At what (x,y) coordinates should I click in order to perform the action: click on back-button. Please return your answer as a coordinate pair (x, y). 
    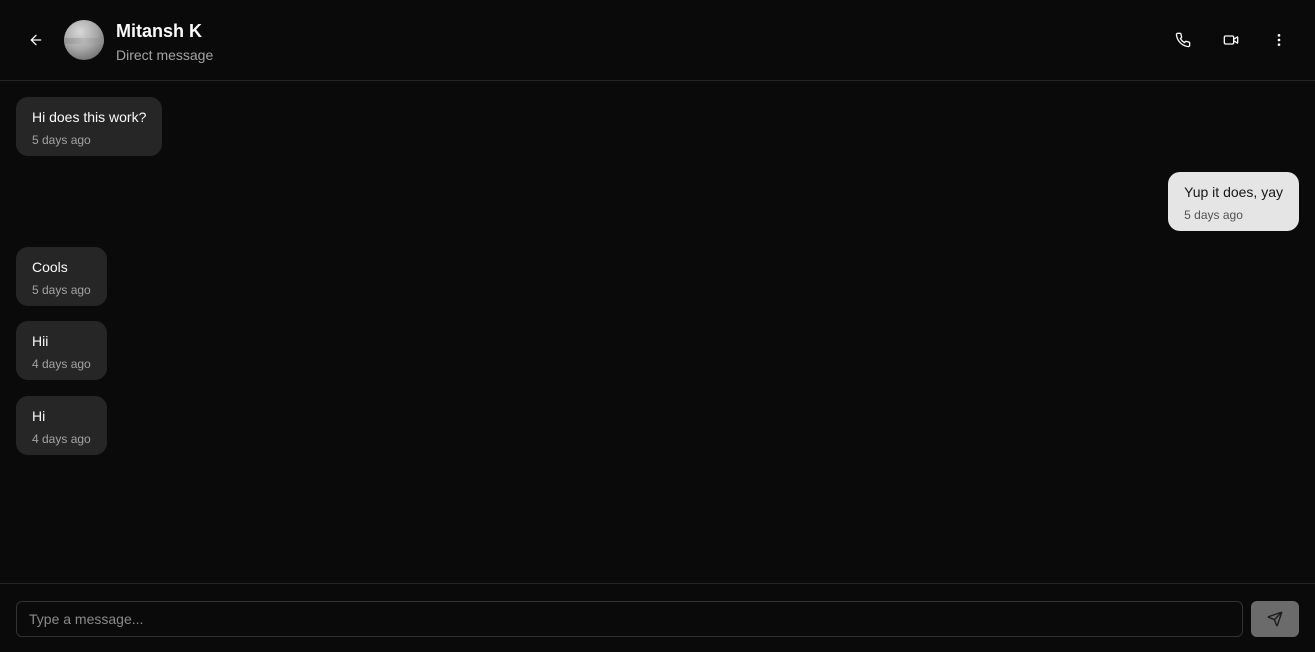
    Looking at the image, I should click on (36, 40).